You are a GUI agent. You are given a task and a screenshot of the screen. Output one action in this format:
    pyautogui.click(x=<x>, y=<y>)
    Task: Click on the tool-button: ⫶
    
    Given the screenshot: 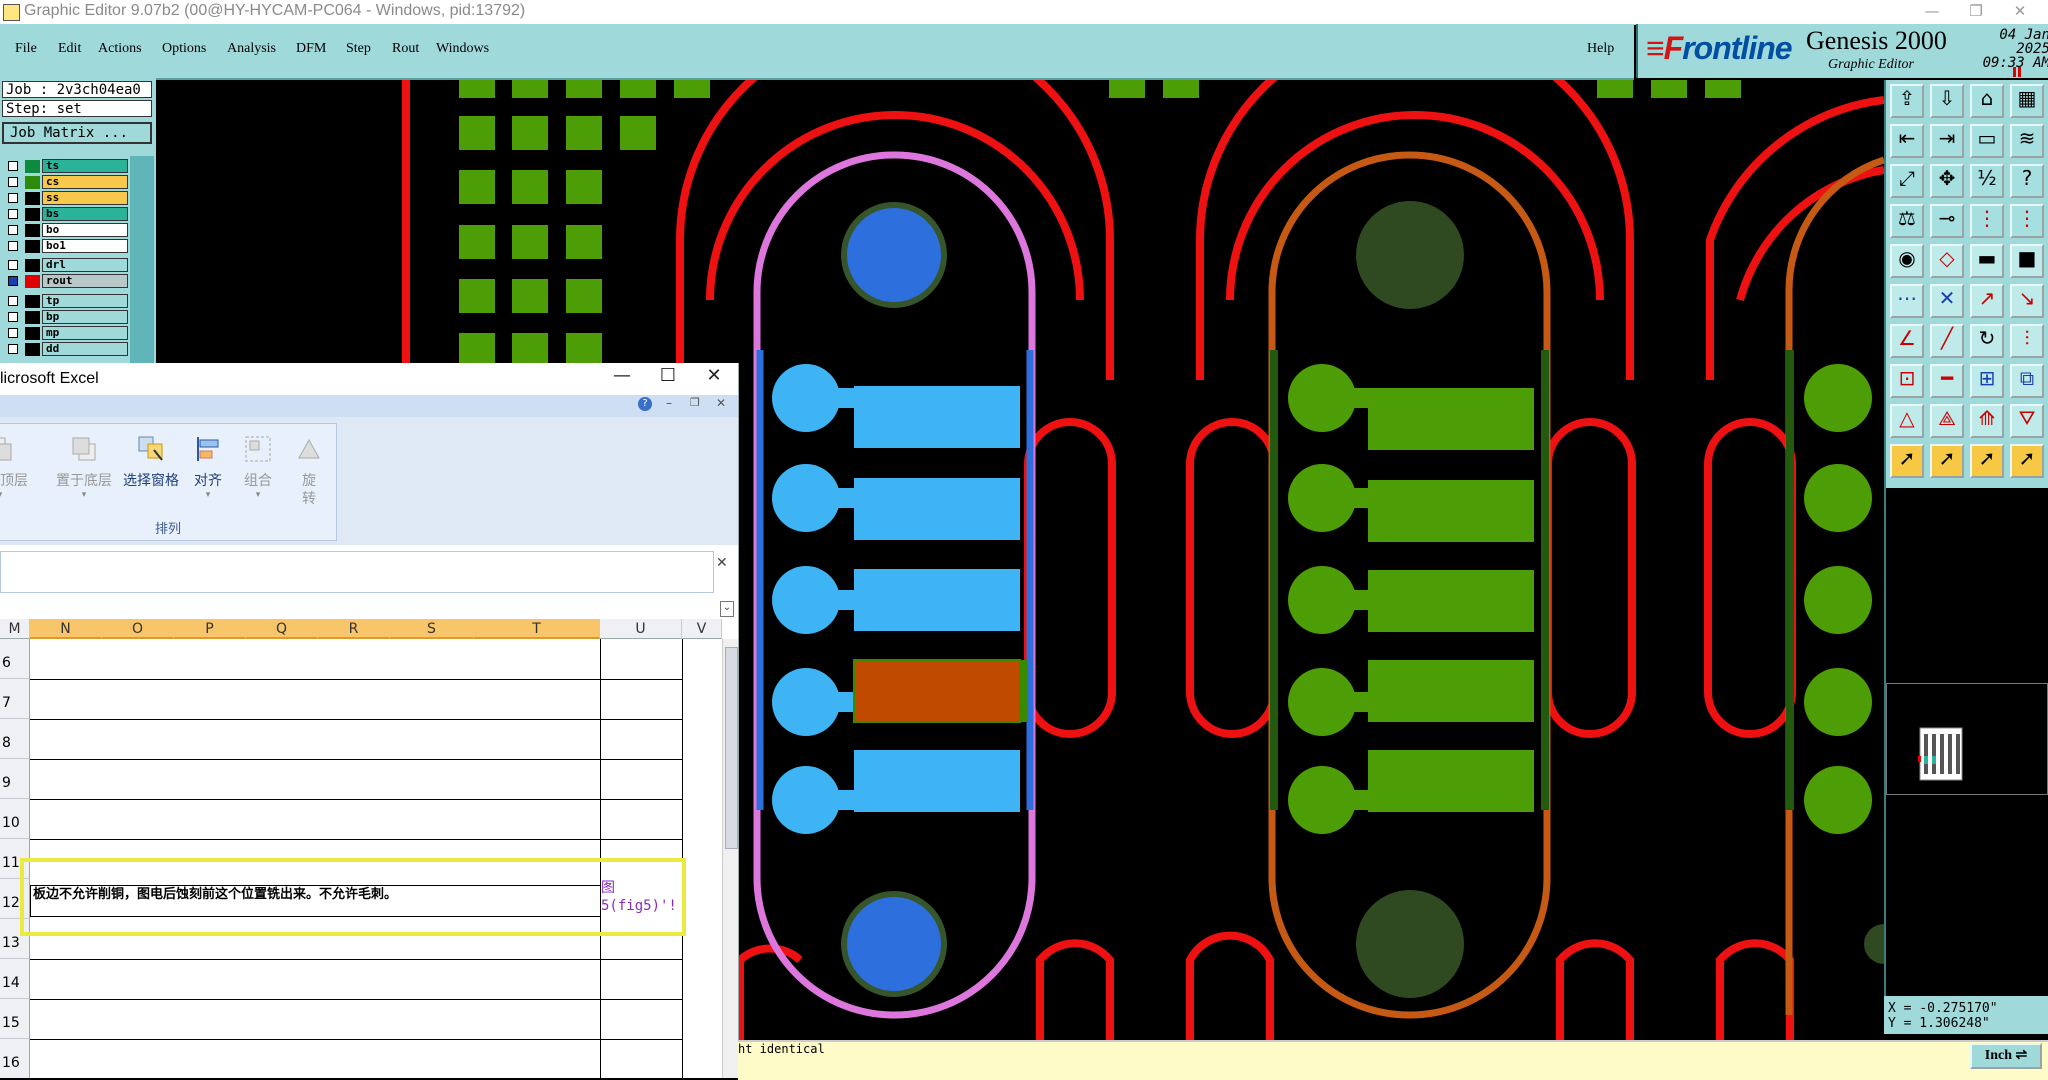 What is the action you would take?
    pyautogui.click(x=2027, y=341)
    